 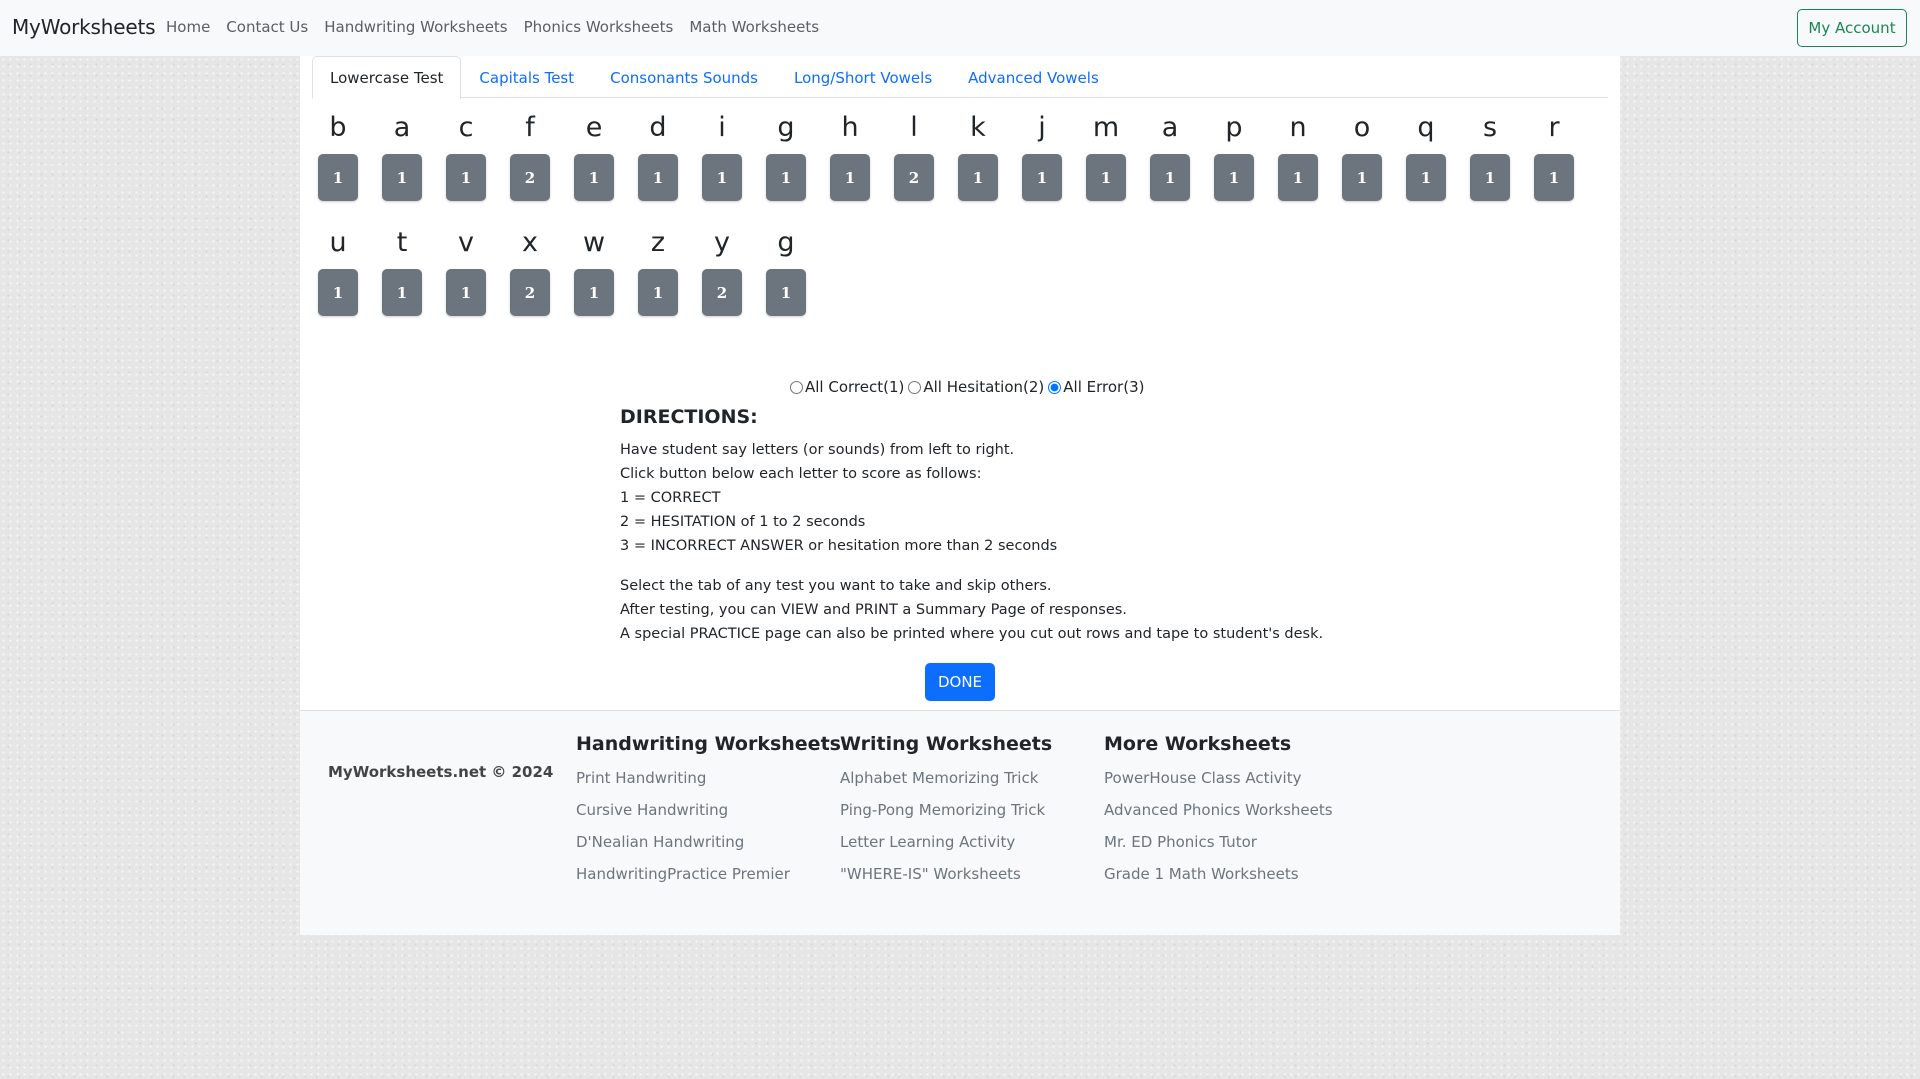 I want to click on nav-link-handwriting: Handwriting Worksheets, so click(x=415, y=27).